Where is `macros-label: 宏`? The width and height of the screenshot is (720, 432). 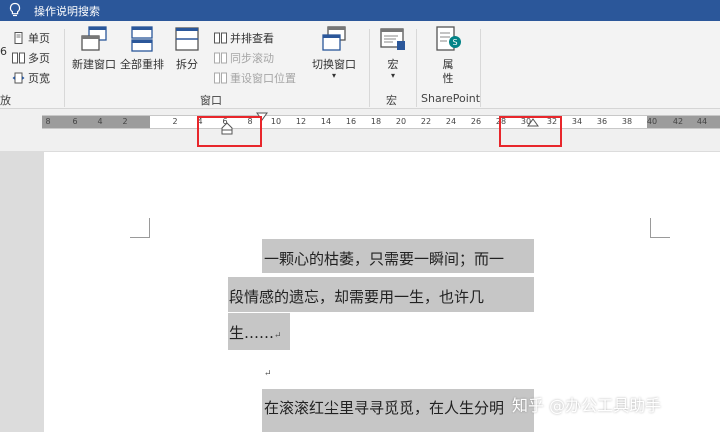 macros-label: 宏 is located at coordinates (393, 64).